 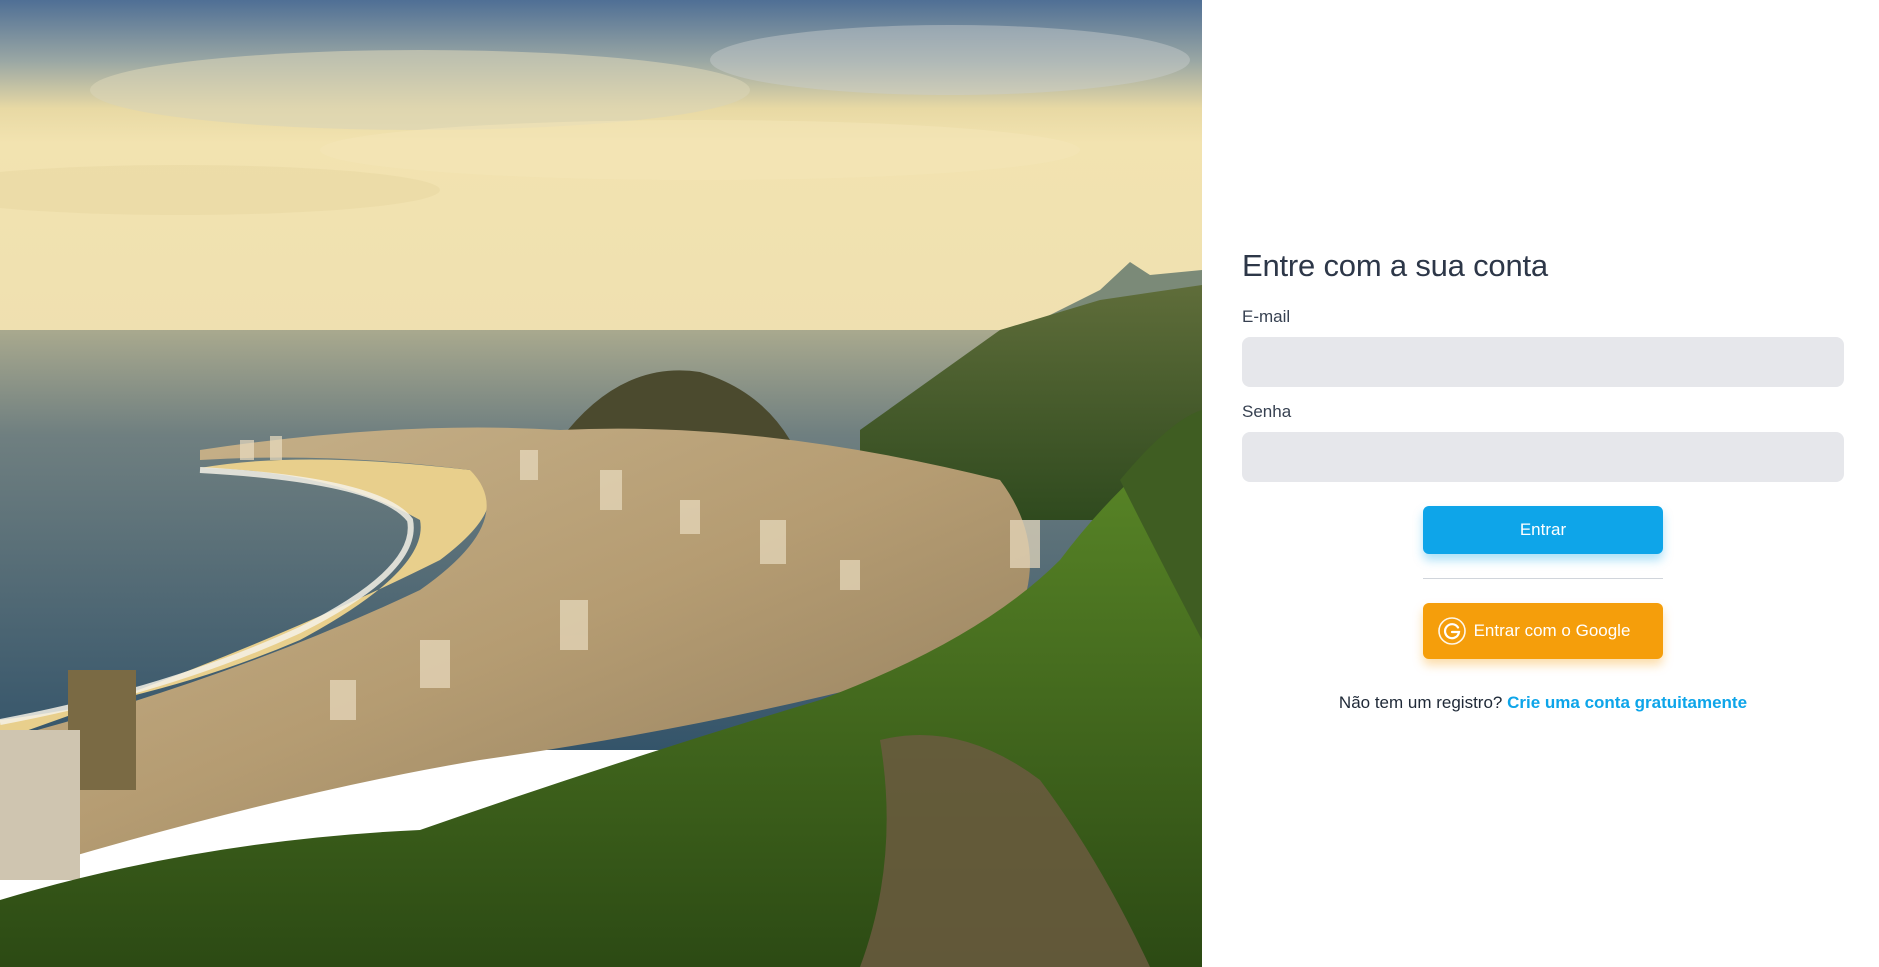 What do you see at coordinates (1627, 702) in the screenshot?
I see `signup-link: Crie uma conta gratuitamente` at bounding box center [1627, 702].